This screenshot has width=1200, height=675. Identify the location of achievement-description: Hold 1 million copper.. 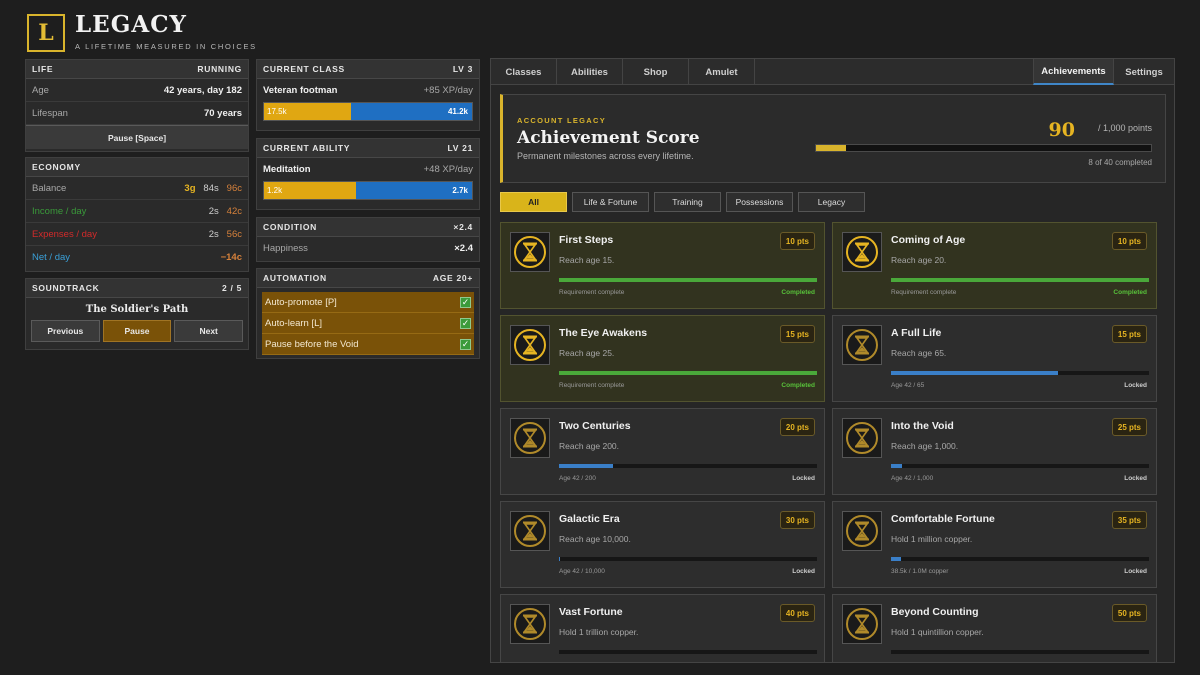
(932, 539).